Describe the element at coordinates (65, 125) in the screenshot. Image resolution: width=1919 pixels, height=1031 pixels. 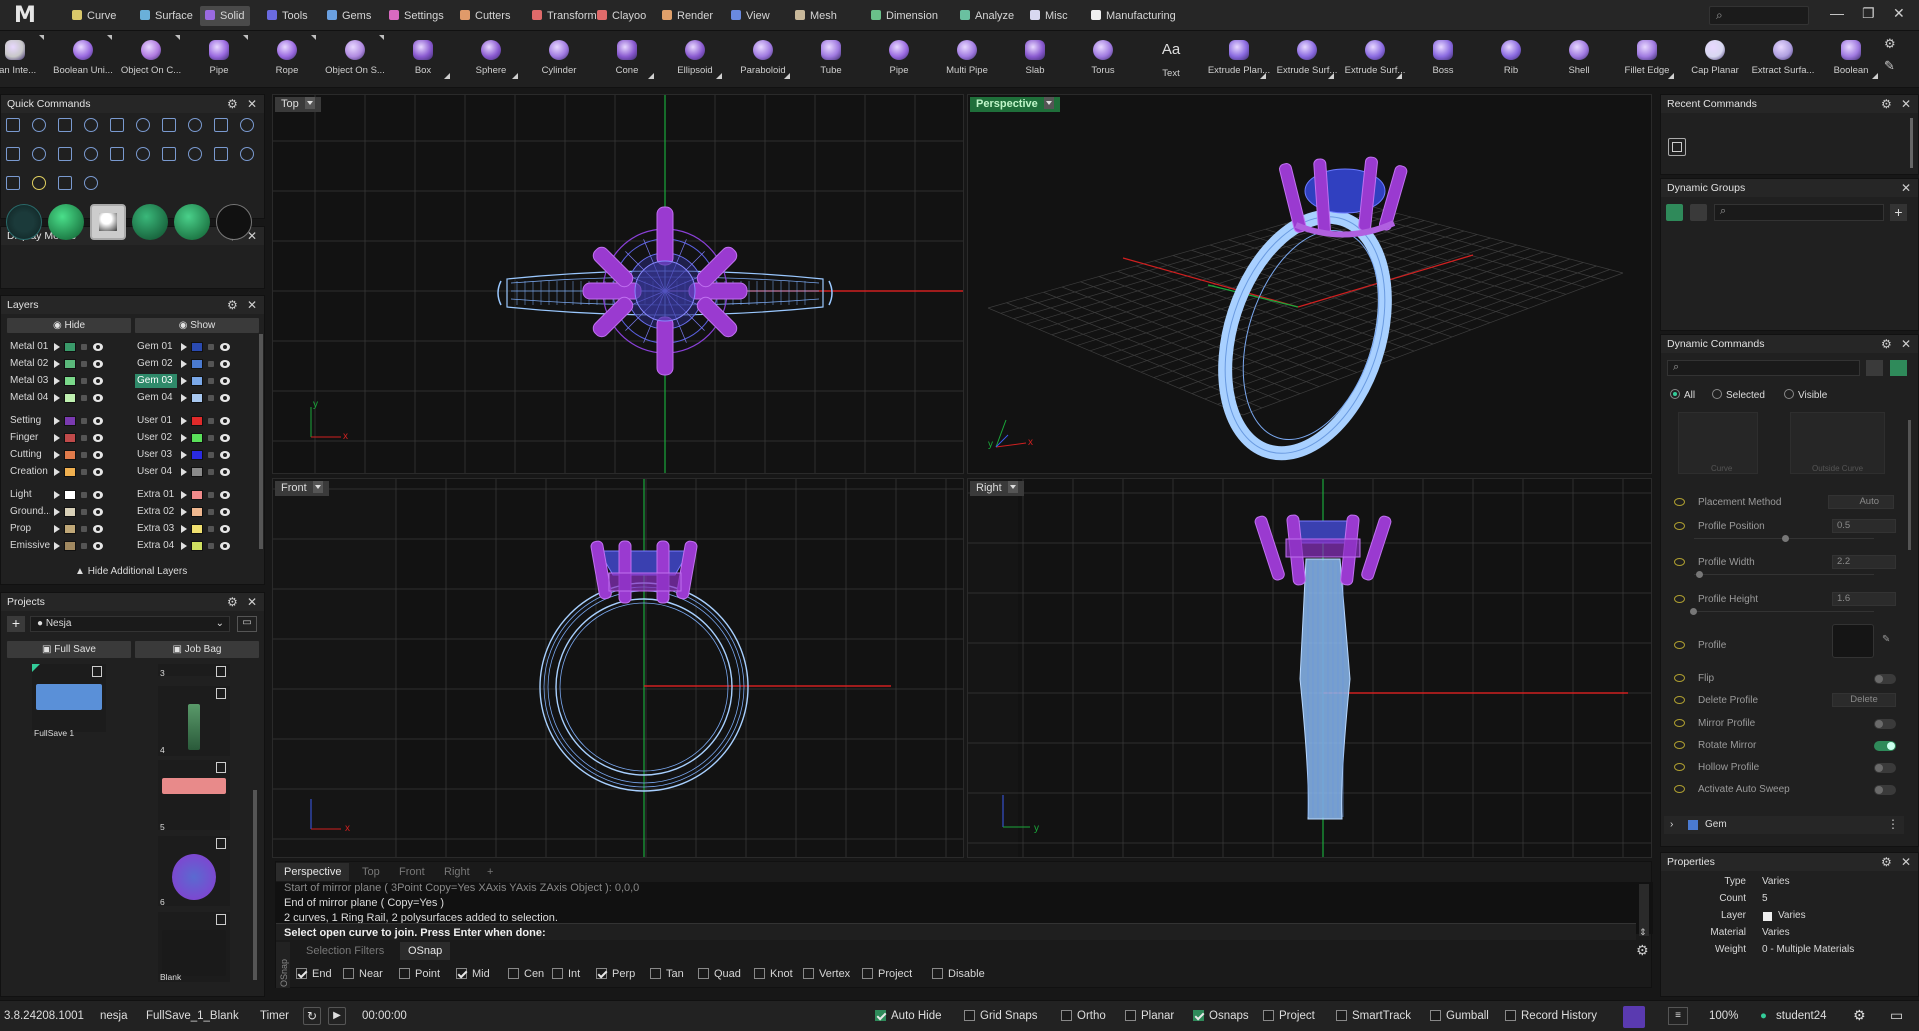
I see `points-icon` at that location.